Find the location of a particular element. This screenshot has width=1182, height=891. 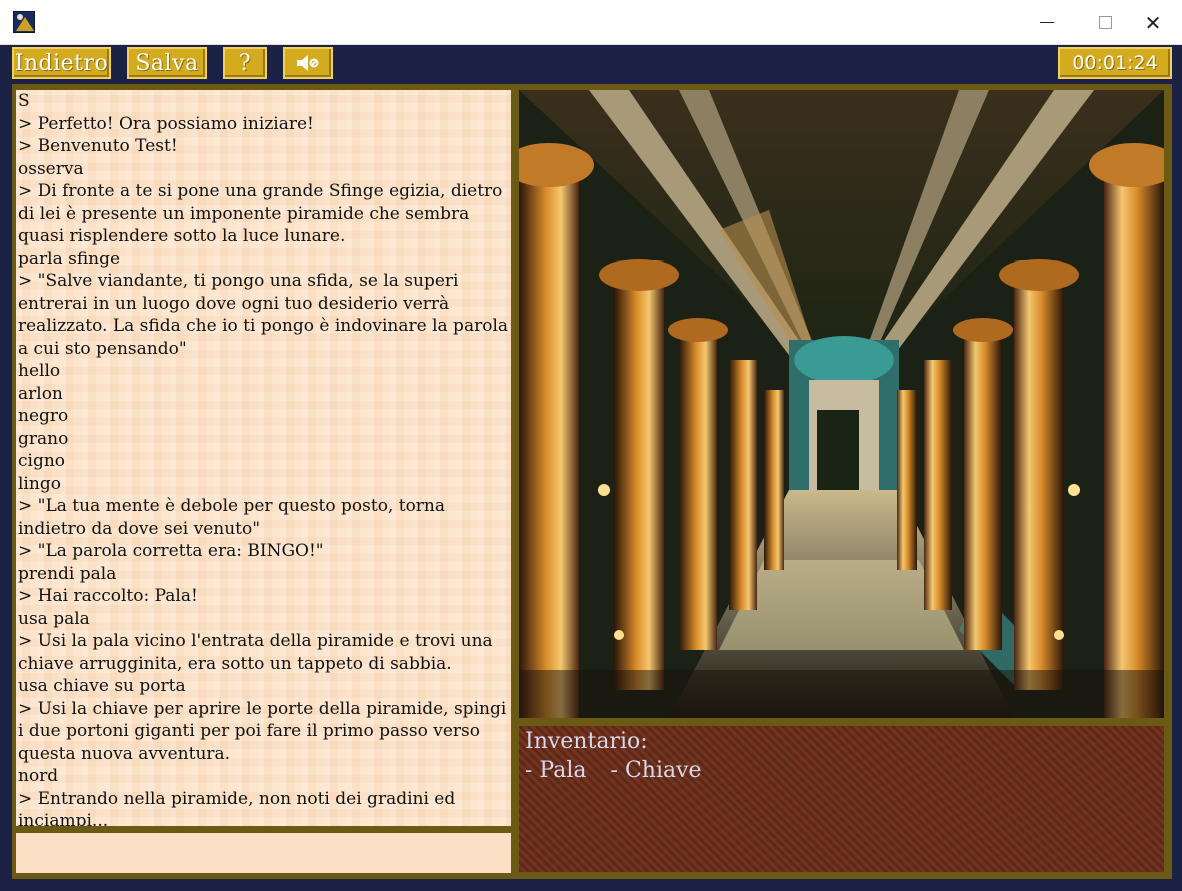

log-line: > Benvenuto Test! is located at coordinates (98, 146).